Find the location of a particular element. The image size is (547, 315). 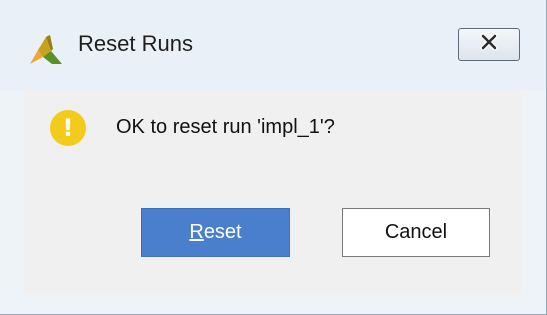

dialog-title: Reset Runs is located at coordinates (135, 43).